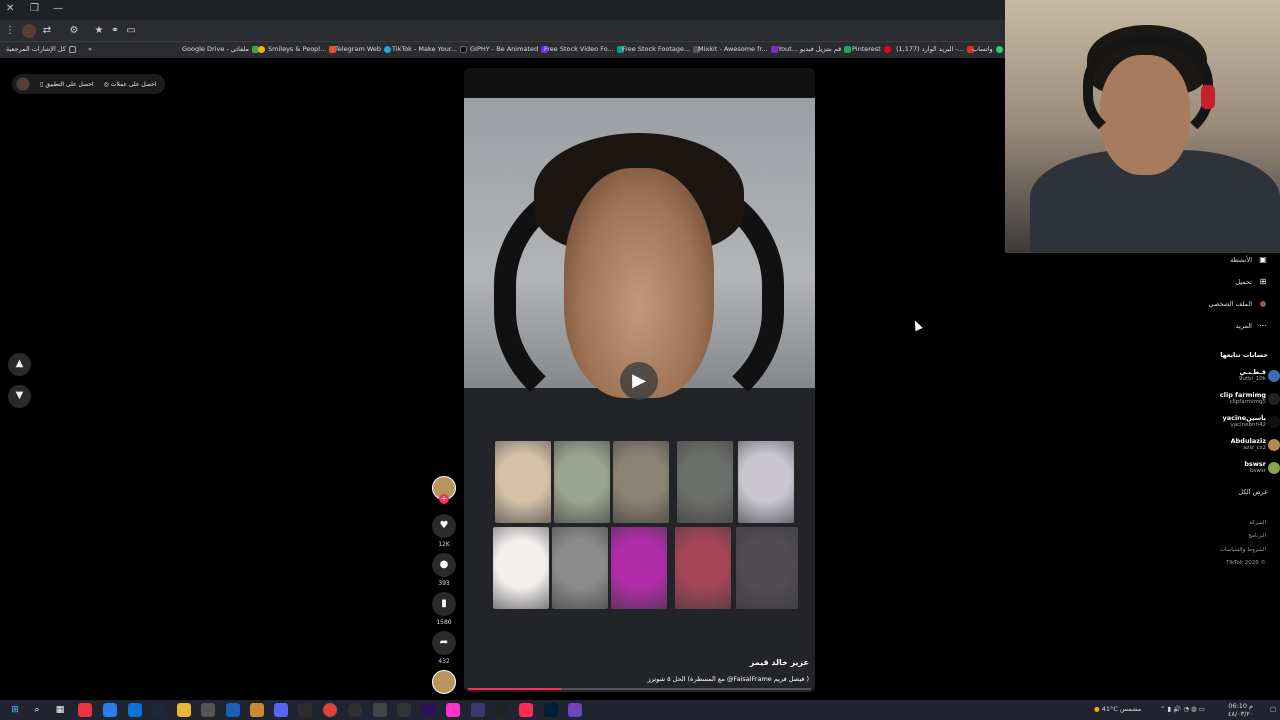 Image resolution: width=1280 pixels, height=720 pixels. I want to click on chrome-icon, so click(330, 710).